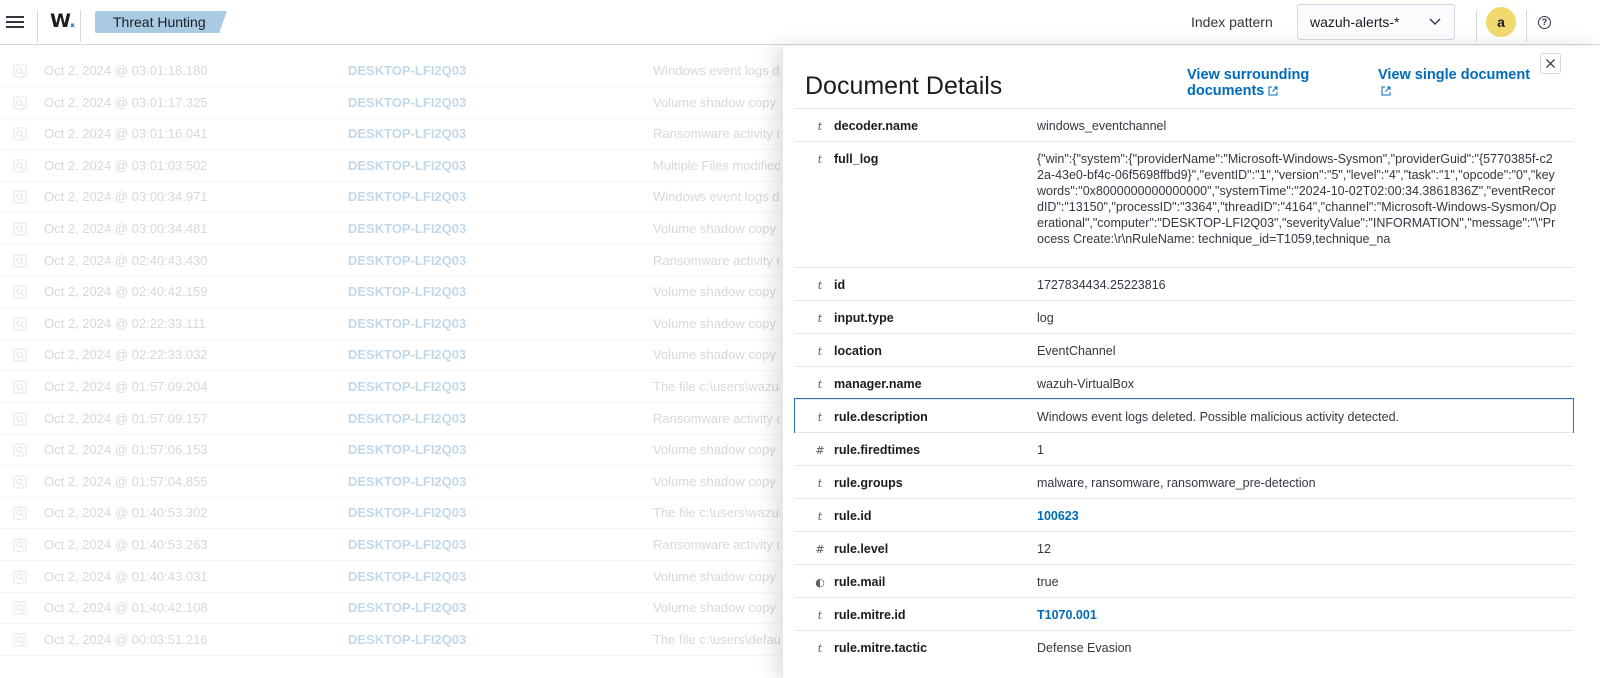 Image resolution: width=1600 pixels, height=678 pixels. I want to click on view-surrounding-documents-link: View surrounding documents, so click(1248, 83).